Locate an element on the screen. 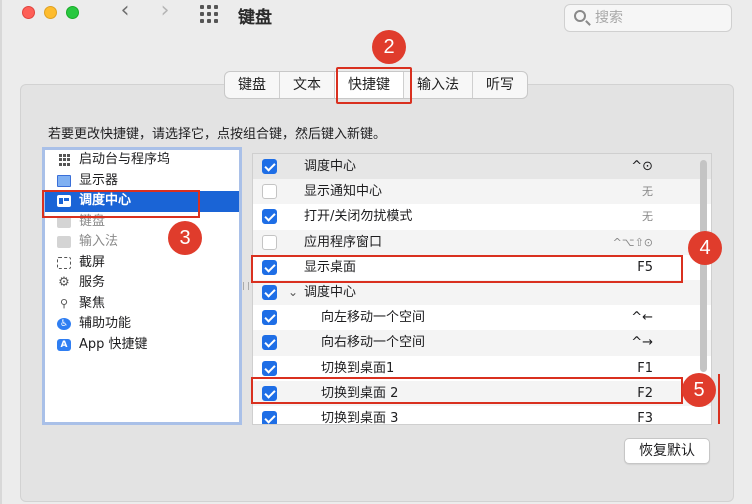 This screenshot has width=752, height=504. category-label: 服务 is located at coordinates (92, 282).